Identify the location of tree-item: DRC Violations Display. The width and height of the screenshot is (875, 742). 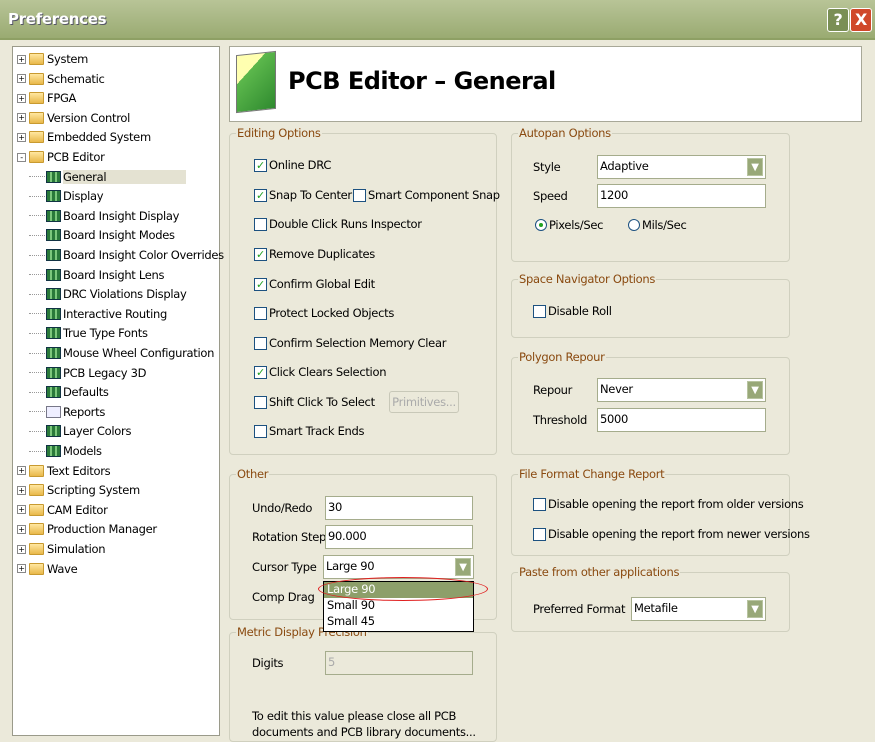
(108, 294).